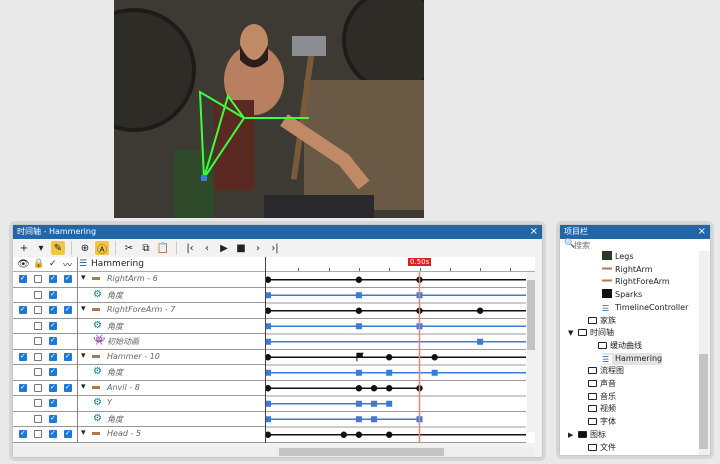  Describe the element at coordinates (622, 295) in the screenshot. I see `tree-item: Sparks` at that location.